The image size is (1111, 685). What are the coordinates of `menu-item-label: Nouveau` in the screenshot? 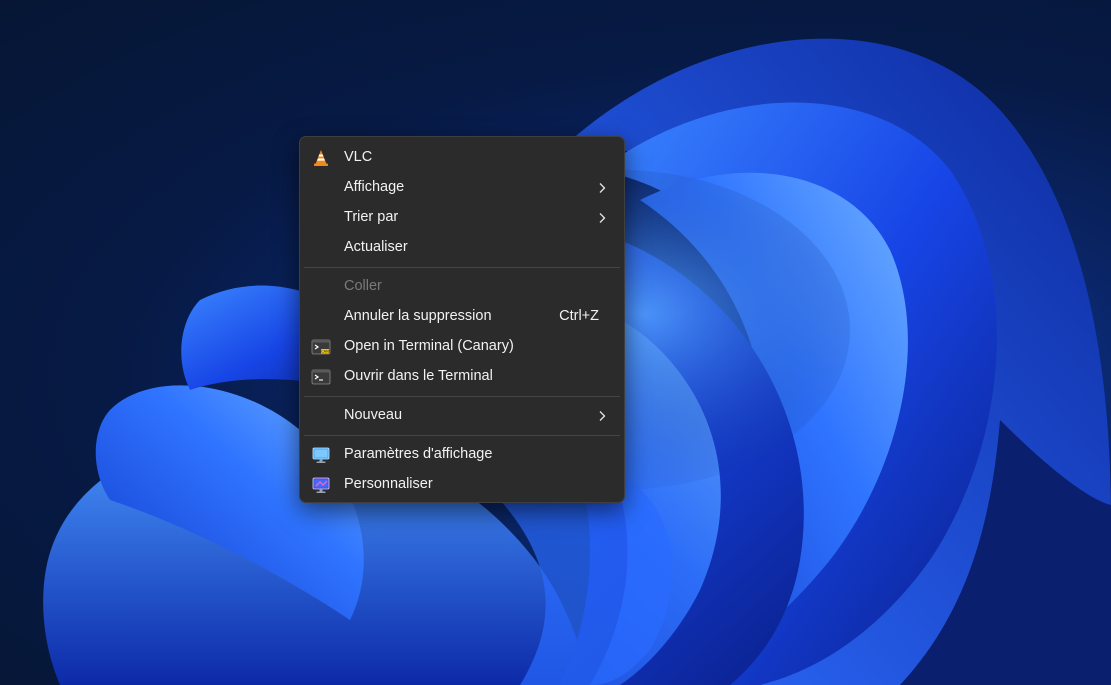 It's located at (373, 415).